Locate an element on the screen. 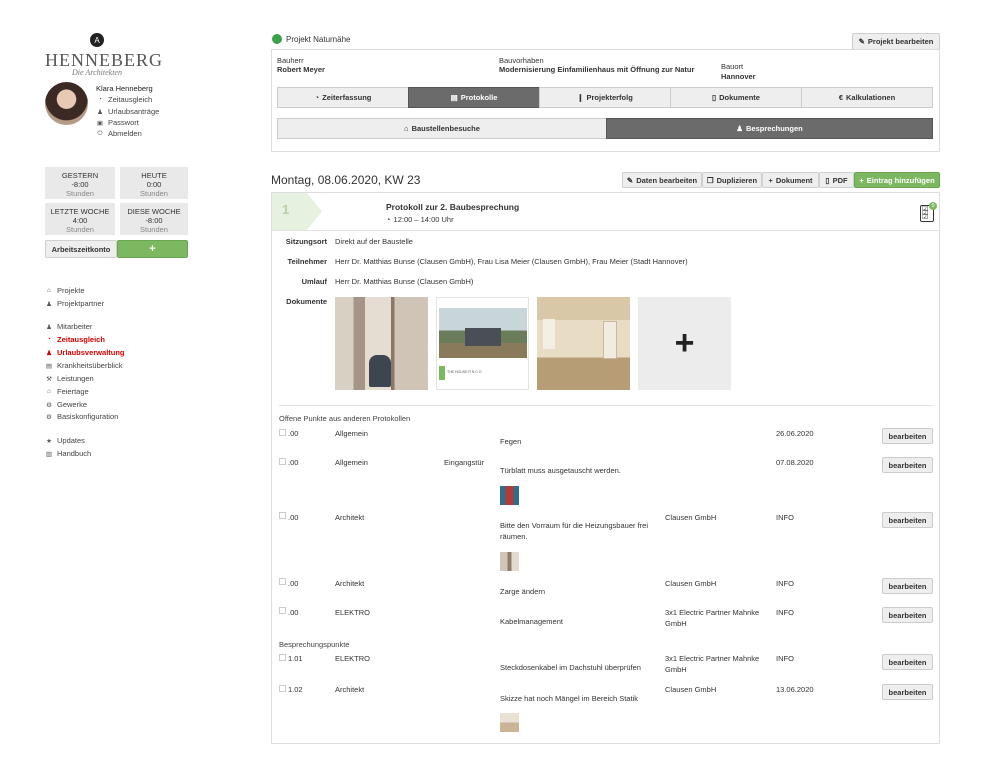  subtab-baustellenbesuche: ⌂ Baustellenbesuche is located at coordinates (442, 128).